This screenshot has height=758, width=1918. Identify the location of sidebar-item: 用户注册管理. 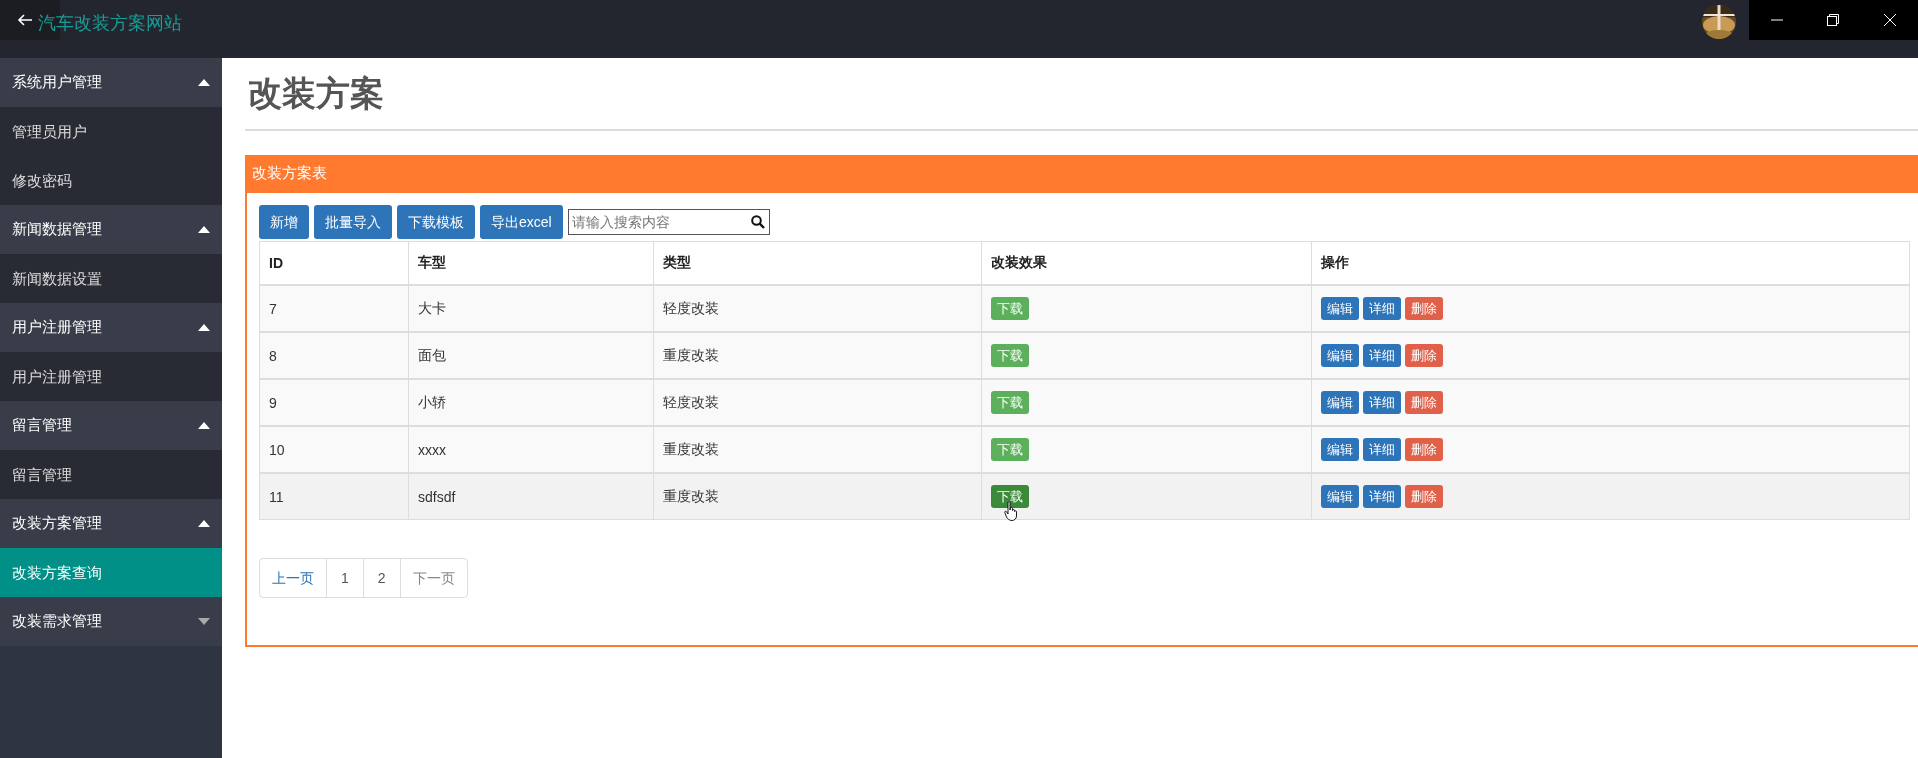
(111, 376).